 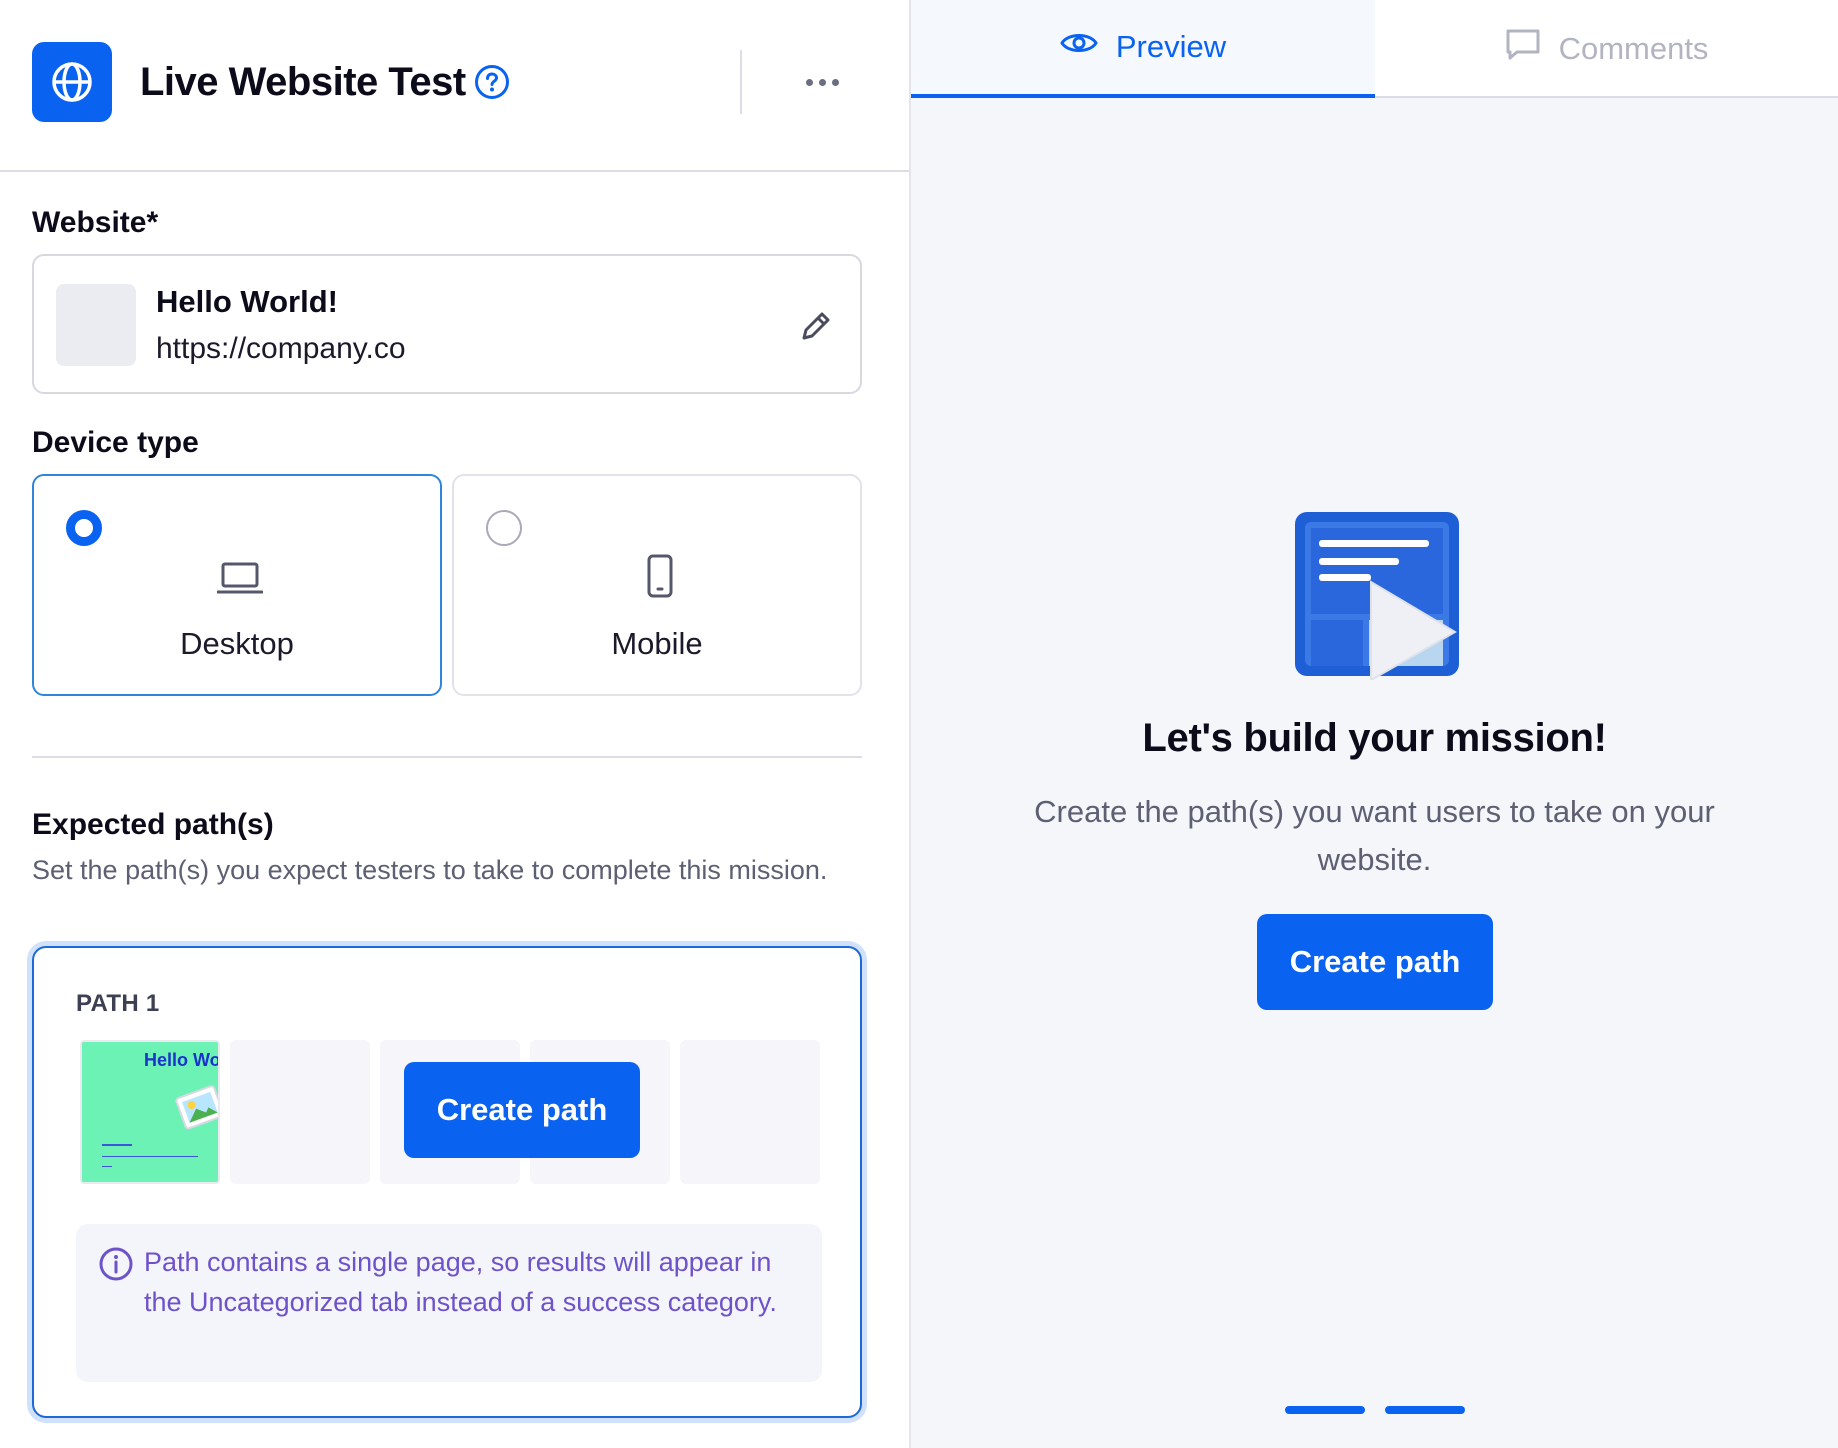 I want to click on tab-preview-label: Preview, so click(x=1171, y=46).